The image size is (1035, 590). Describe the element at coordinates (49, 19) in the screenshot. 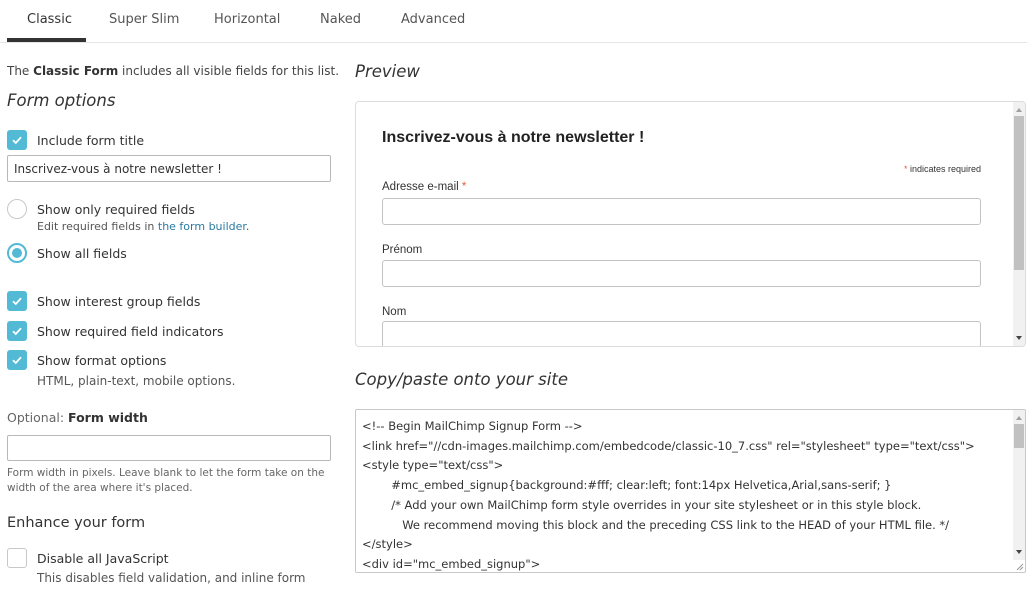

I see `tab-classic: Classic` at that location.